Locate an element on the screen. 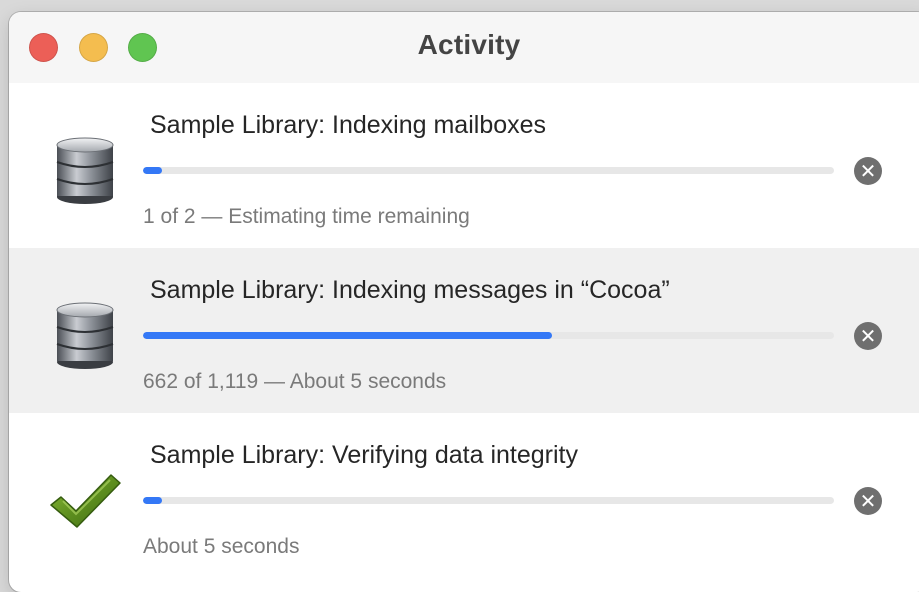  task-status: 1 of 2 — Estimating time remaining is located at coordinates (306, 216).